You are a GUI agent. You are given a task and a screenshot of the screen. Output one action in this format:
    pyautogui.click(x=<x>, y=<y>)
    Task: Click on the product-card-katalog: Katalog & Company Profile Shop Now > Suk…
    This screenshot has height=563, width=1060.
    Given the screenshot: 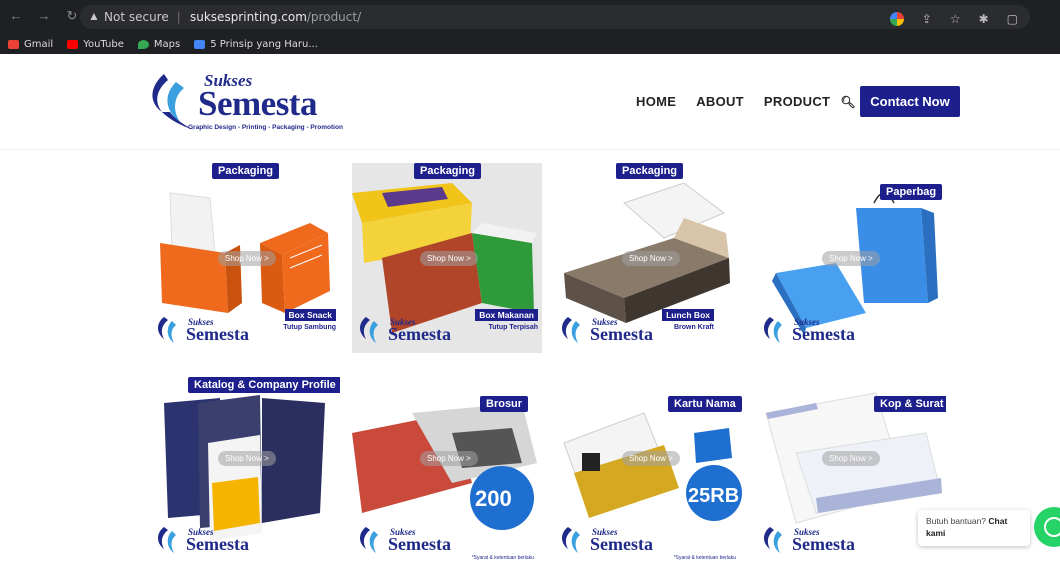 What is the action you would take?
    pyautogui.click(x=245, y=468)
    